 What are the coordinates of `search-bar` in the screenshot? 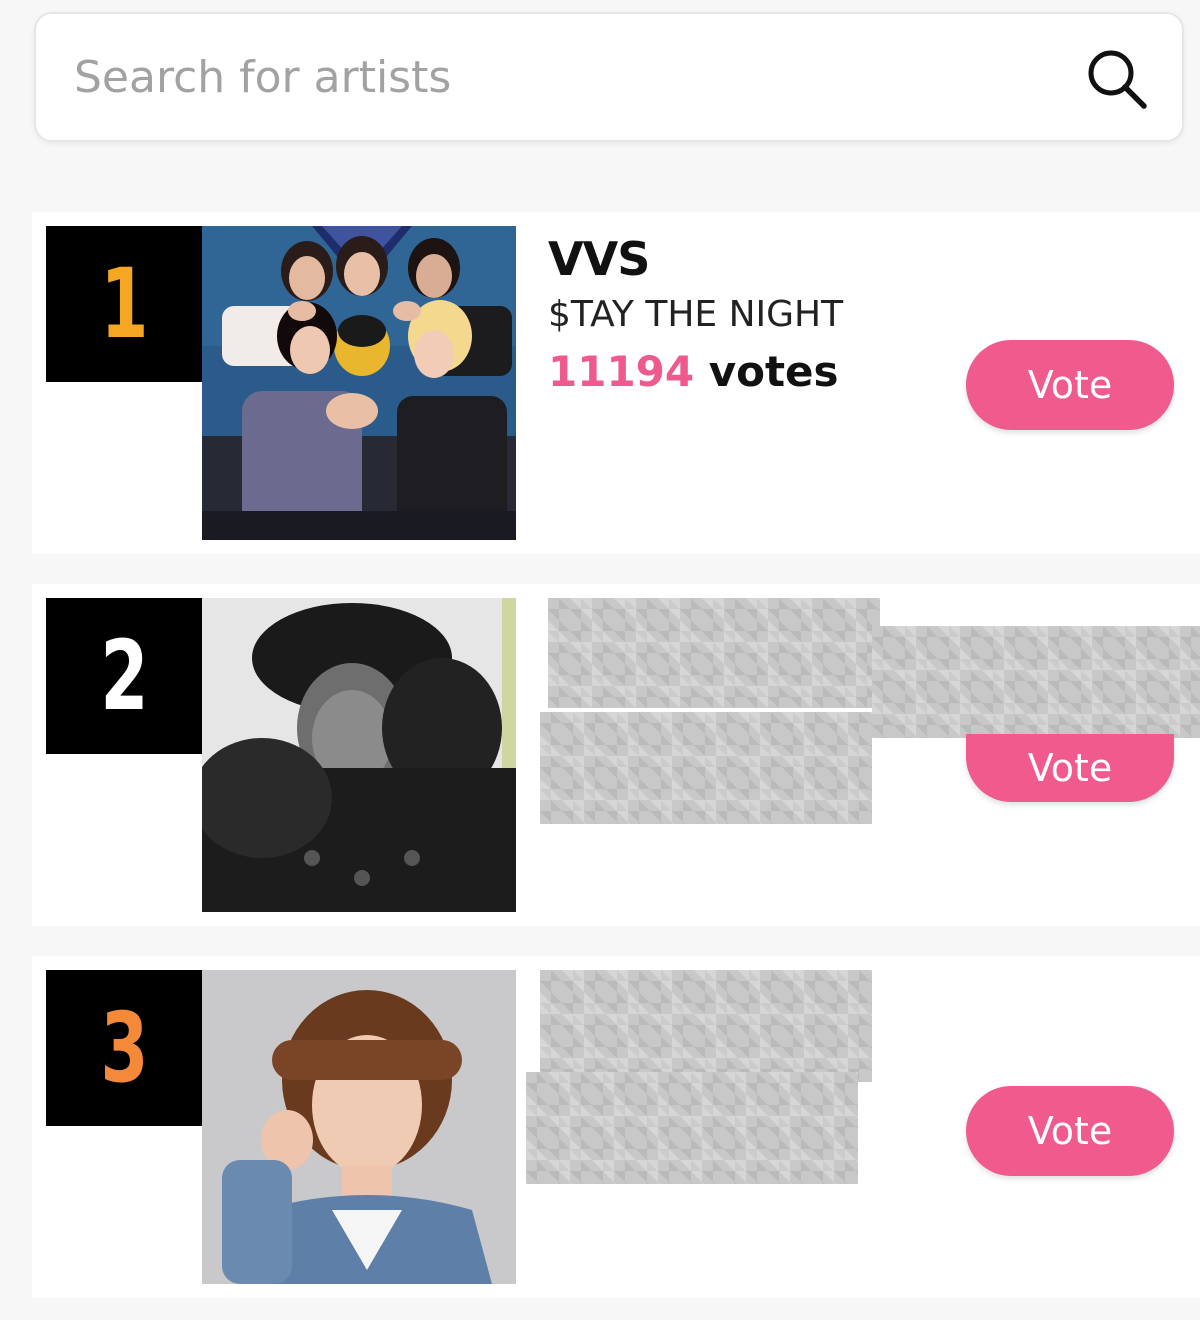 It's located at (609, 77).